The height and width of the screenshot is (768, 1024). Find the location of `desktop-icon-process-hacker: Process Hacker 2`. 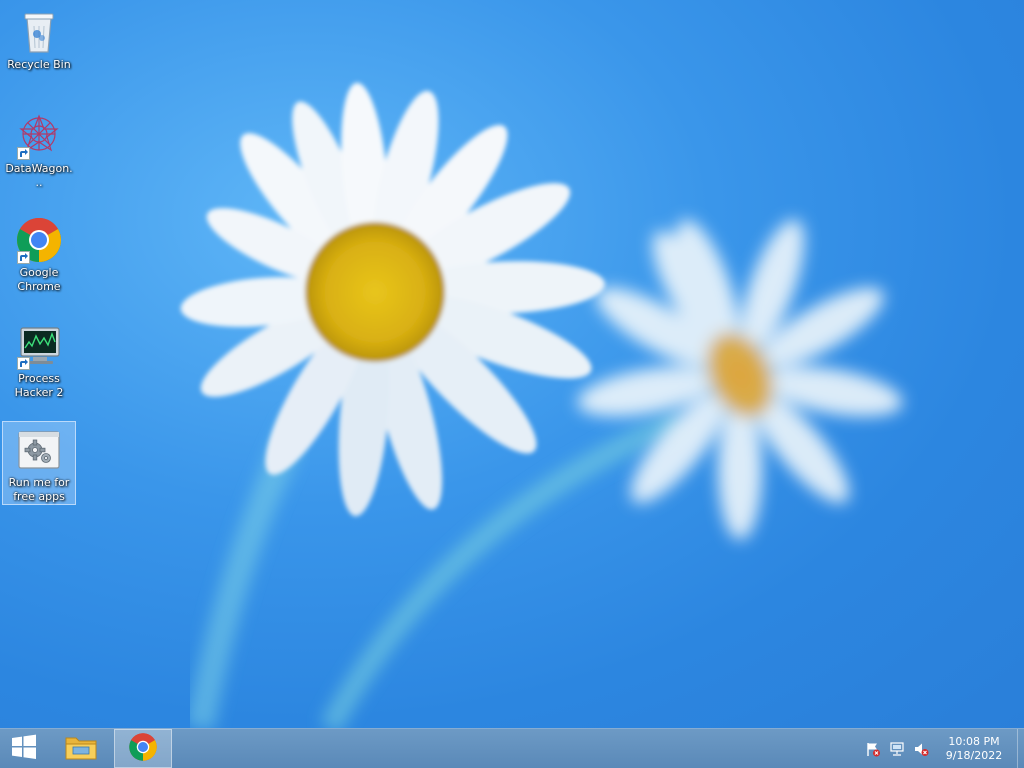

desktop-icon-process-hacker: Process Hacker 2 is located at coordinates (39, 361).